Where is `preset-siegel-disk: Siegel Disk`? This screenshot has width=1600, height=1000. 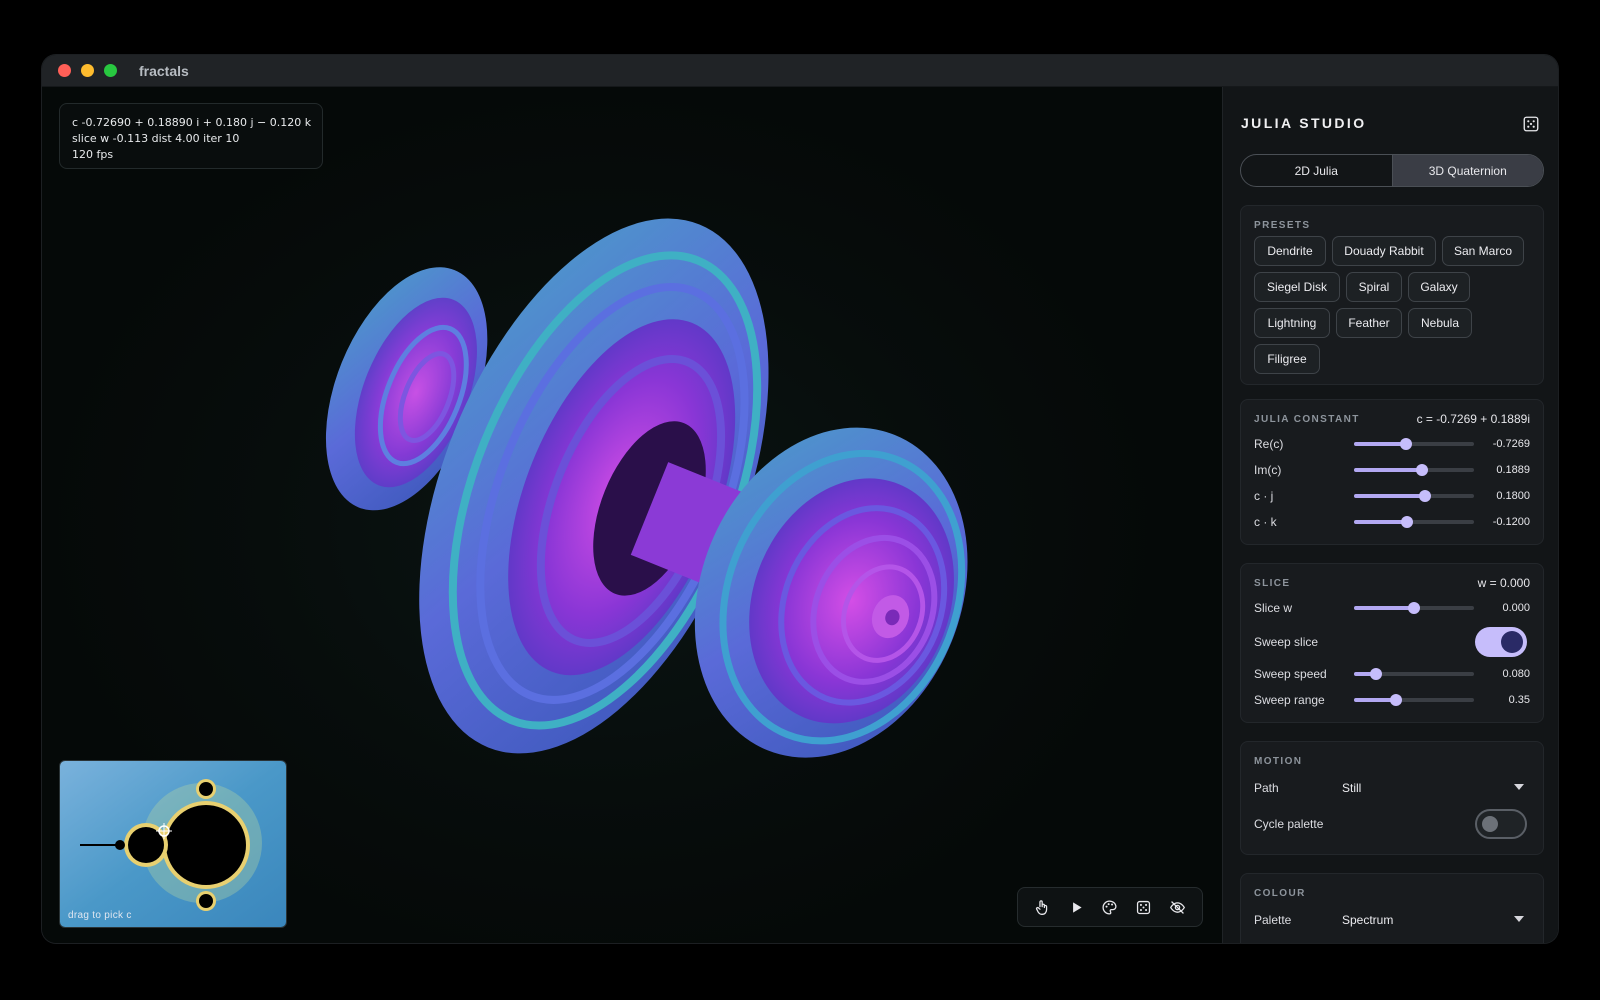
preset-siegel-disk: Siegel Disk is located at coordinates (1297, 287).